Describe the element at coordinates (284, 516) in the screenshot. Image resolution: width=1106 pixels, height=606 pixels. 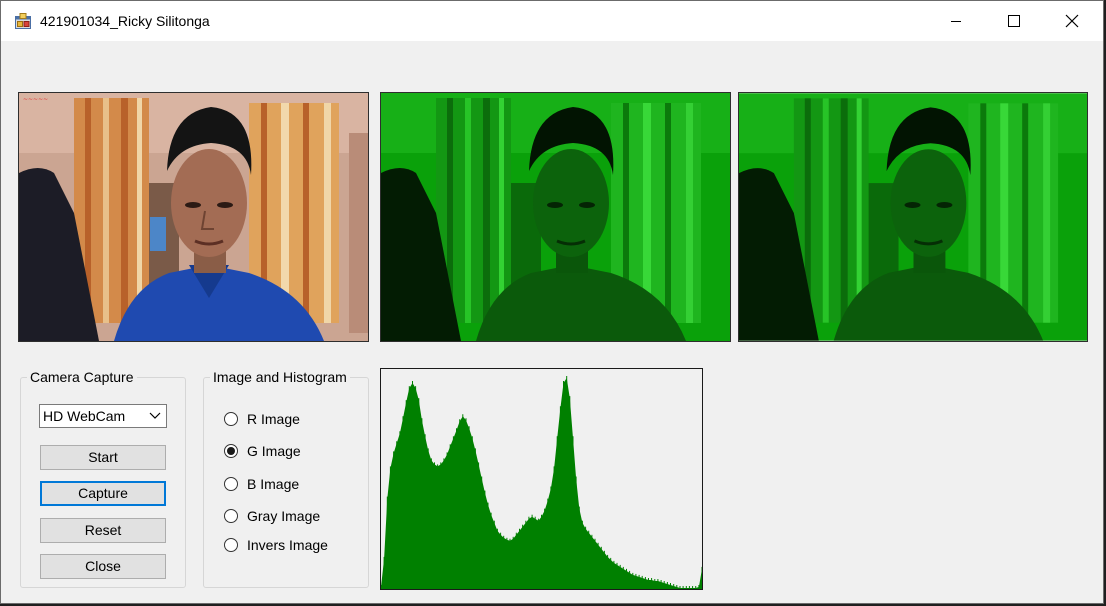
I see `radio-label: Gray Image` at that location.